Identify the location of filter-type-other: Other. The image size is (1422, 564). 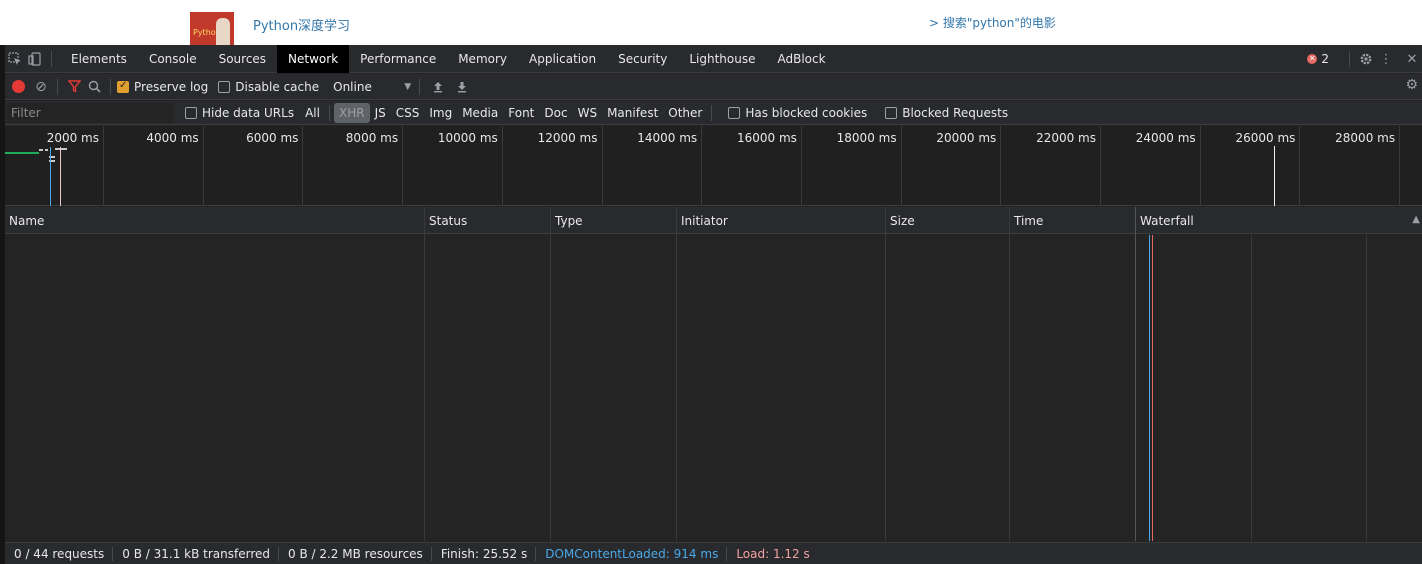
(685, 113).